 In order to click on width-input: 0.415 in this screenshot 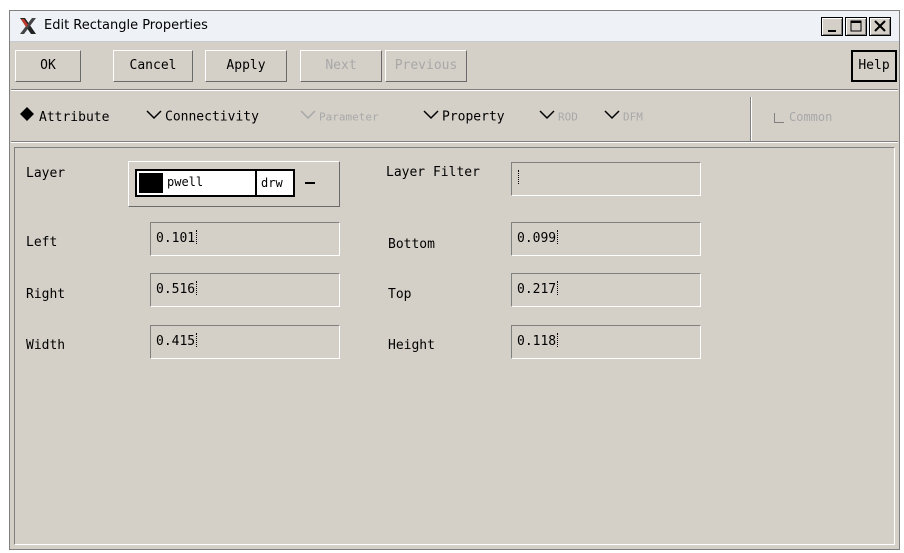, I will do `click(245, 342)`.